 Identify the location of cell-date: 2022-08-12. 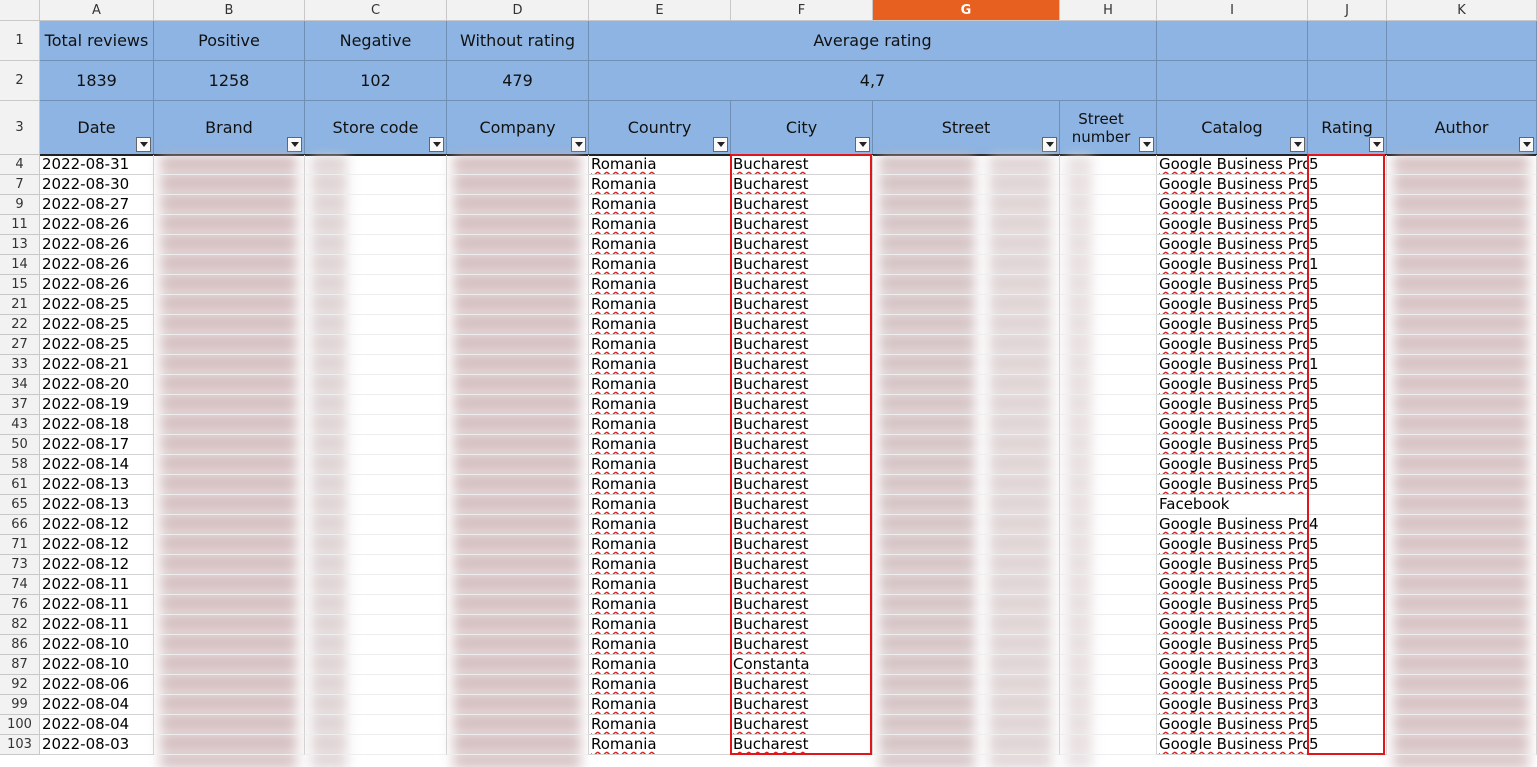
(97, 565).